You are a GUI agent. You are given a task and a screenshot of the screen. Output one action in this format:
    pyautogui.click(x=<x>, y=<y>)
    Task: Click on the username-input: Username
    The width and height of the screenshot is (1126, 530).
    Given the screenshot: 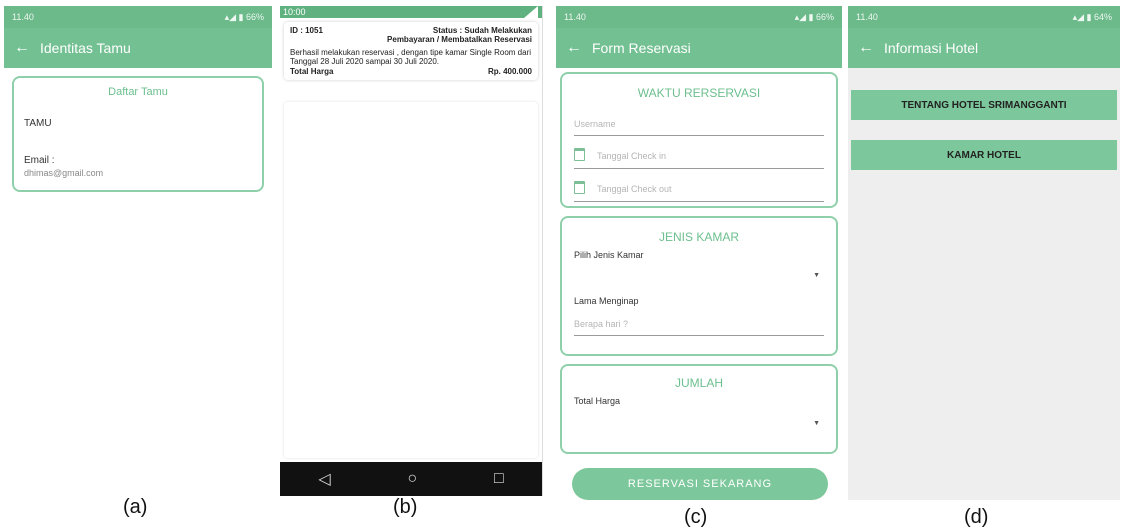 What is the action you would take?
    pyautogui.click(x=699, y=125)
    